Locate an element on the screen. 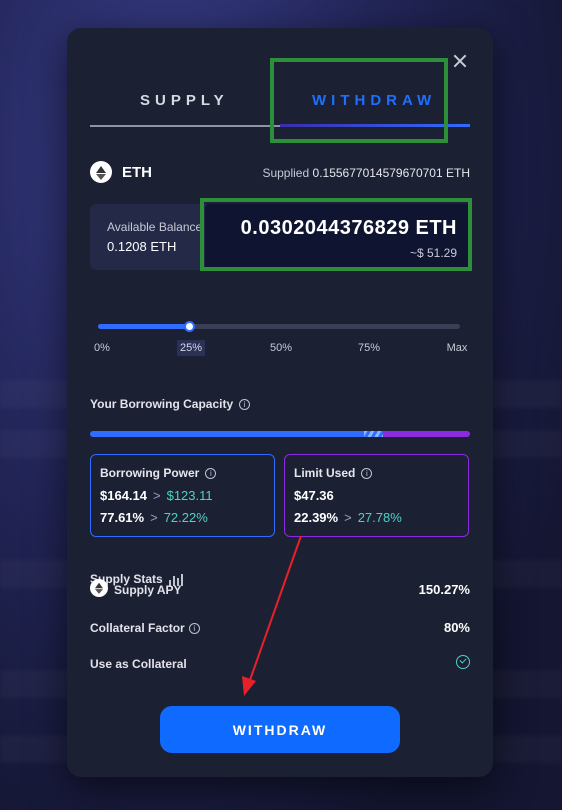  supplied-value: 0.155677014579670701 ETH is located at coordinates (391, 173).